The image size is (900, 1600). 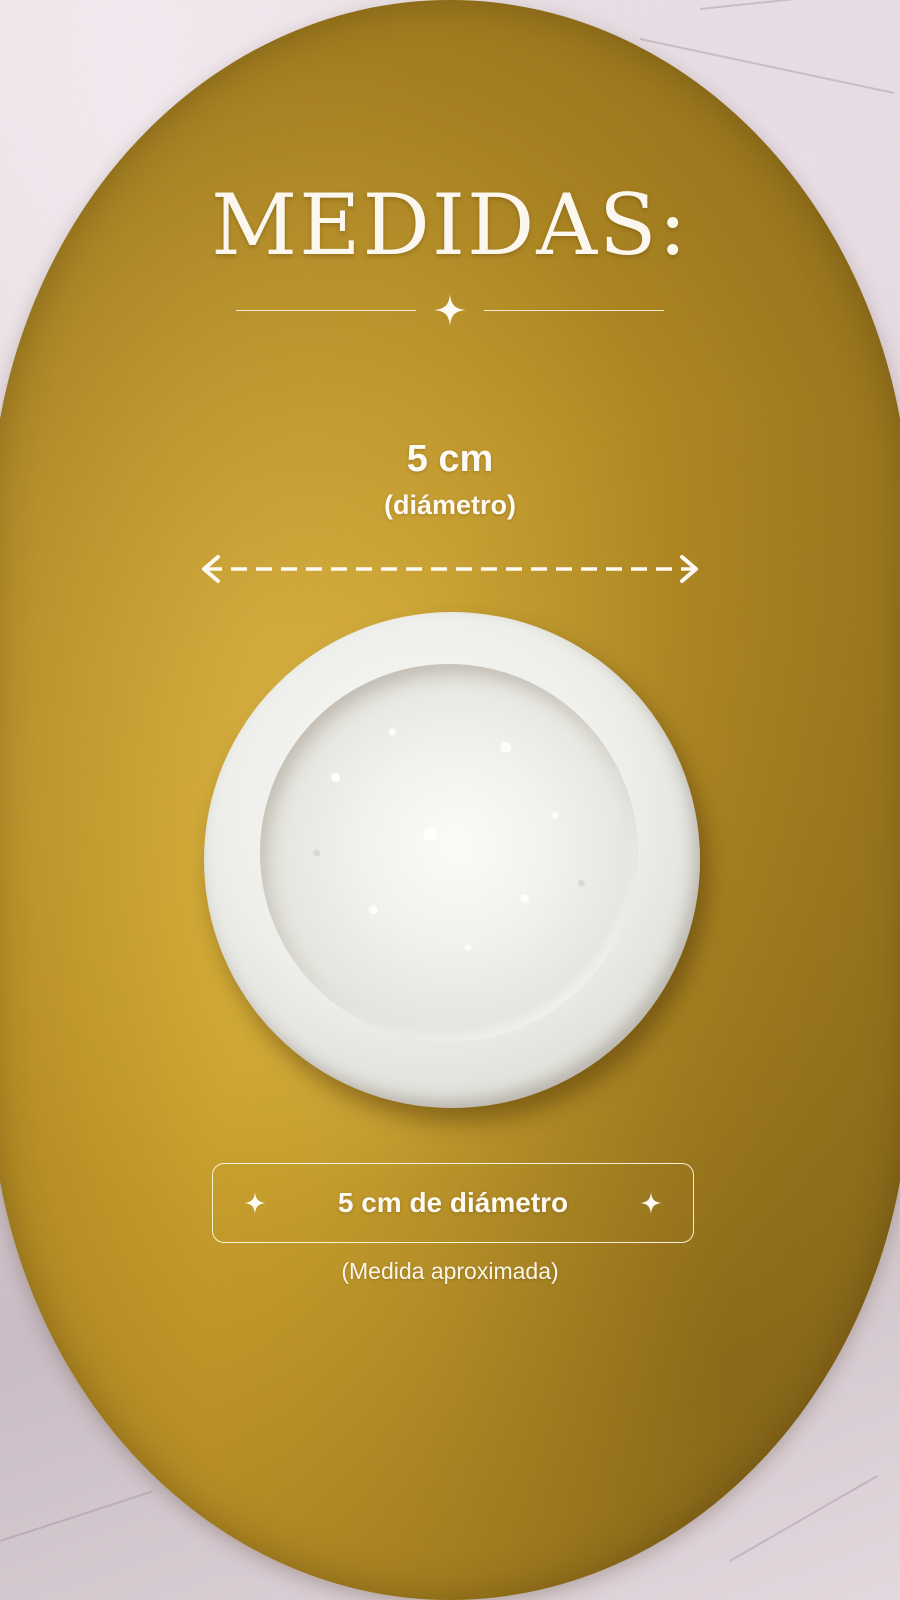 What do you see at coordinates (449, 505) in the screenshot?
I see `measurement-label: (diámetro)` at bounding box center [449, 505].